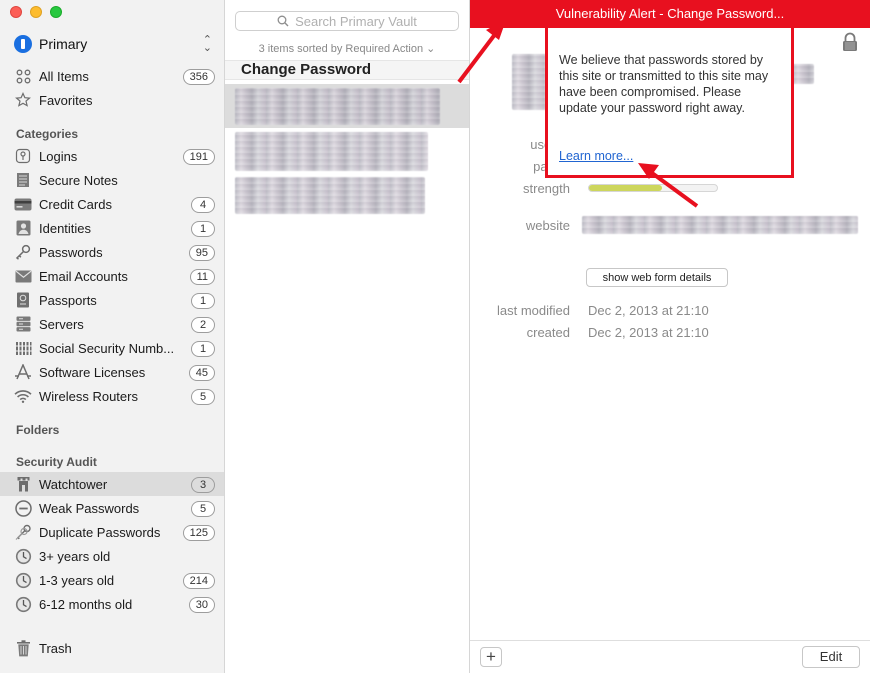  I want to click on sidebar-item-passwords: Passwords 95, so click(112, 252).